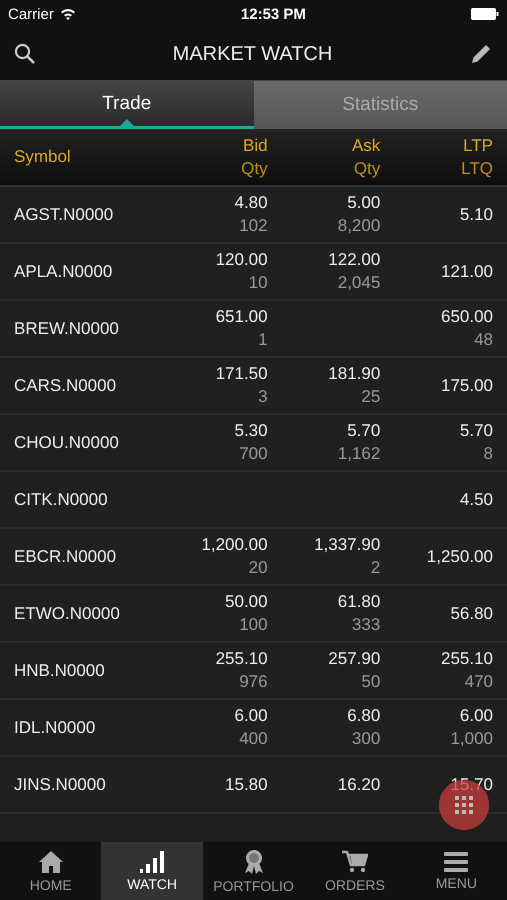  I want to click on shopping-cart-icon, so click(355, 862).